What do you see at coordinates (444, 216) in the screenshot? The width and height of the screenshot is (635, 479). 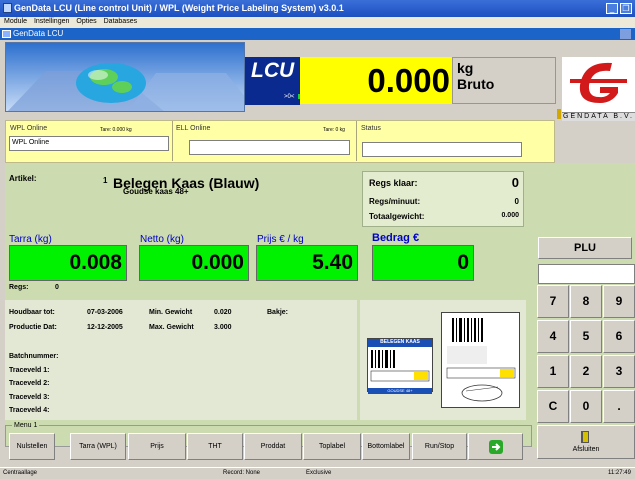 I see `totaalgewicht-row: Totaalgewicht: 0.000` at bounding box center [444, 216].